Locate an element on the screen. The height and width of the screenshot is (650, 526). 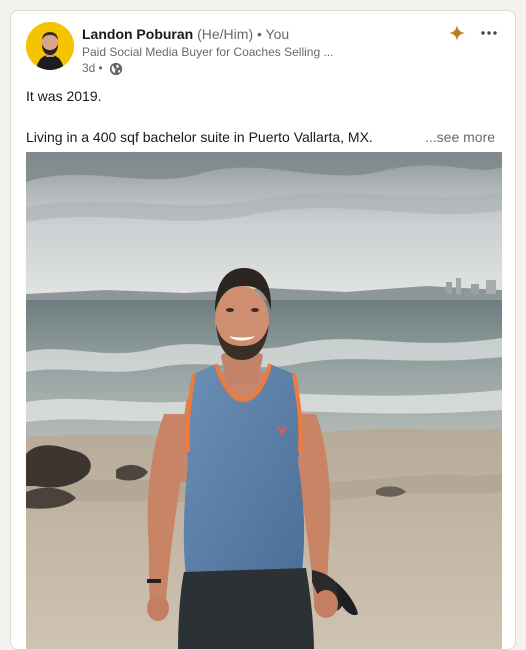
avatar-portrait is located at coordinates (50, 46).